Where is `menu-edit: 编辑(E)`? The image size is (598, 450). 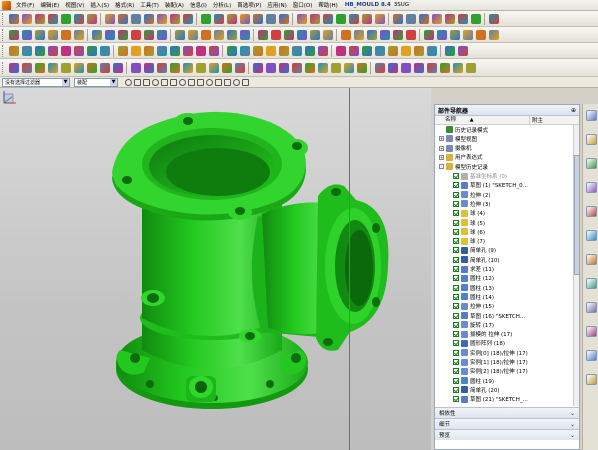
menu-edit: 编辑(E) is located at coordinates (49, 5).